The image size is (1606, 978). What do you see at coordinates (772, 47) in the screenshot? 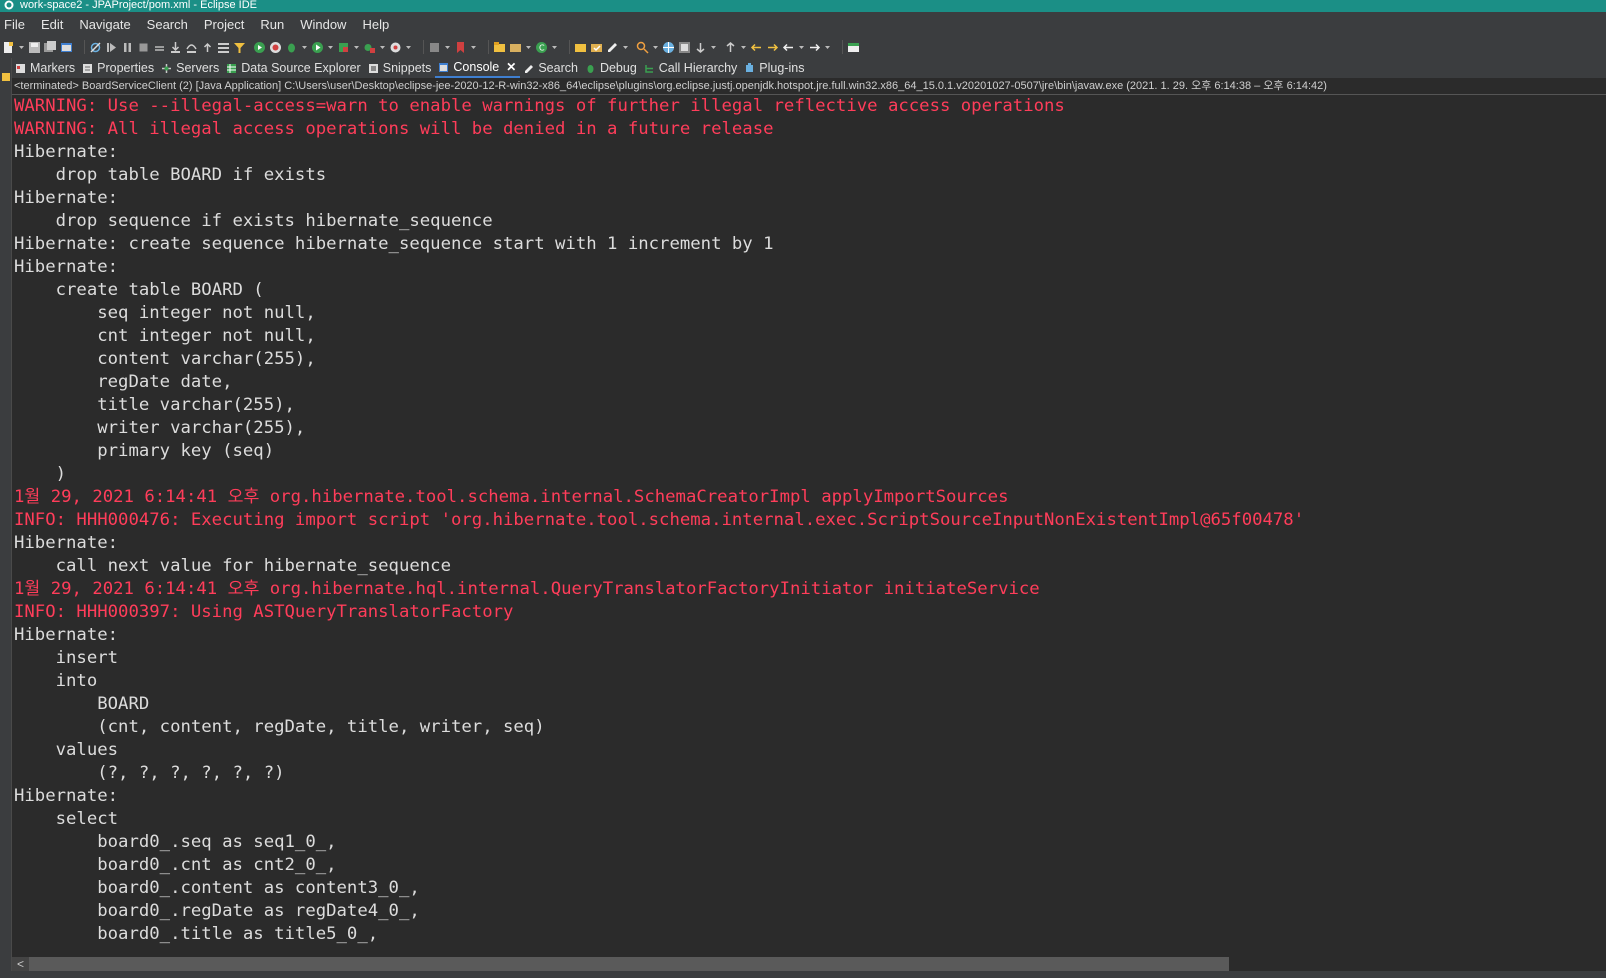
I see `back-forward-icon` at bounding box center [772, 47].